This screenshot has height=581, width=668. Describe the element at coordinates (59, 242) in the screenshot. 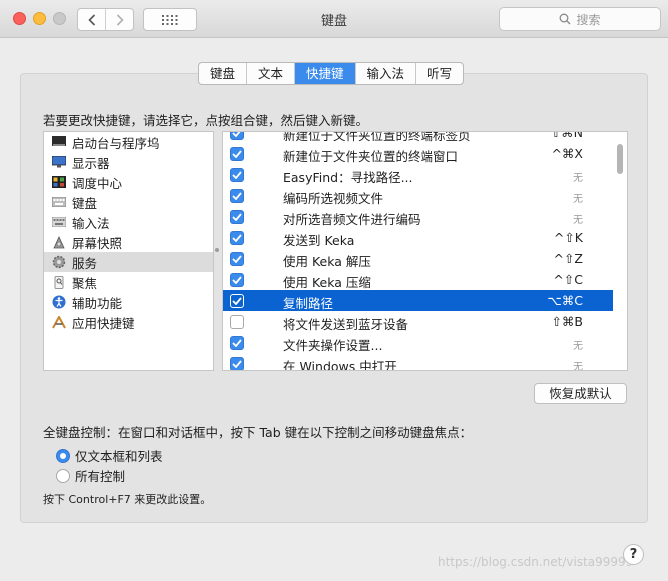

I see `screenshot-icon` at that location.